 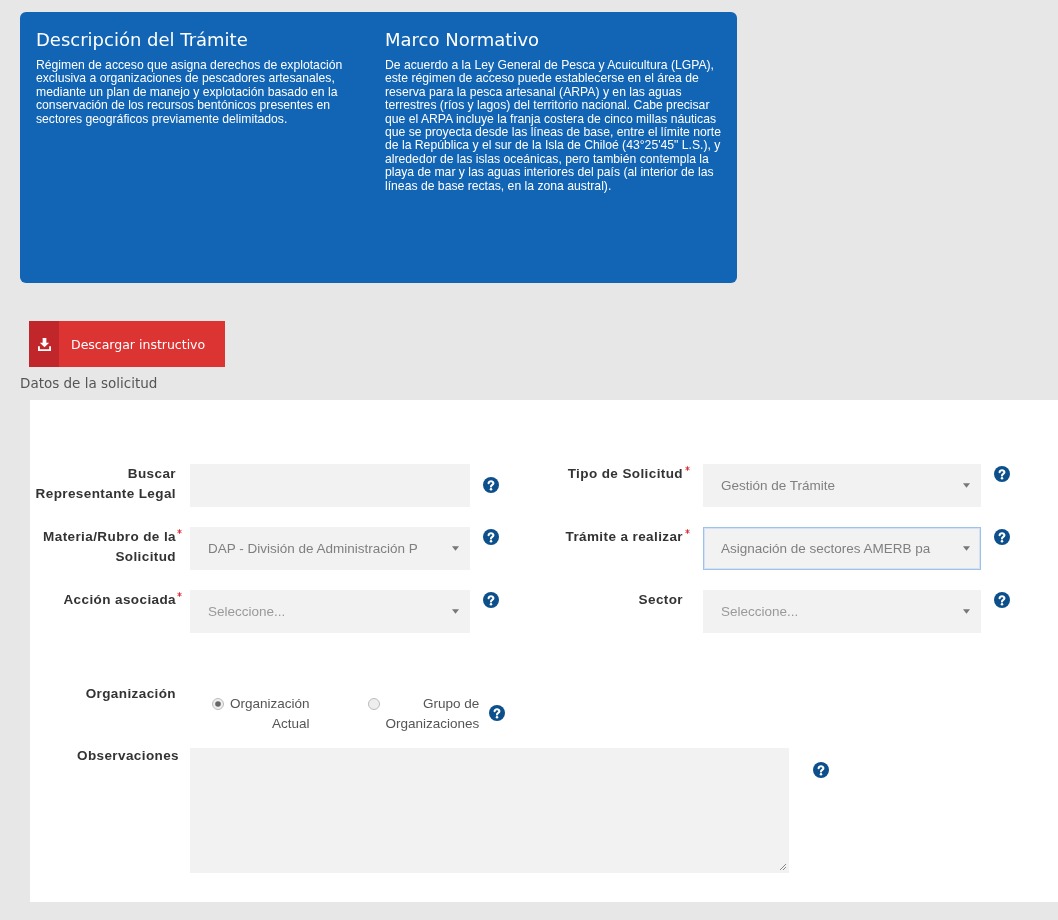 What do you see at coordinates (130, 694) in the screenshot?
I see `field-label: Organización` at bounding box center [130, 694].